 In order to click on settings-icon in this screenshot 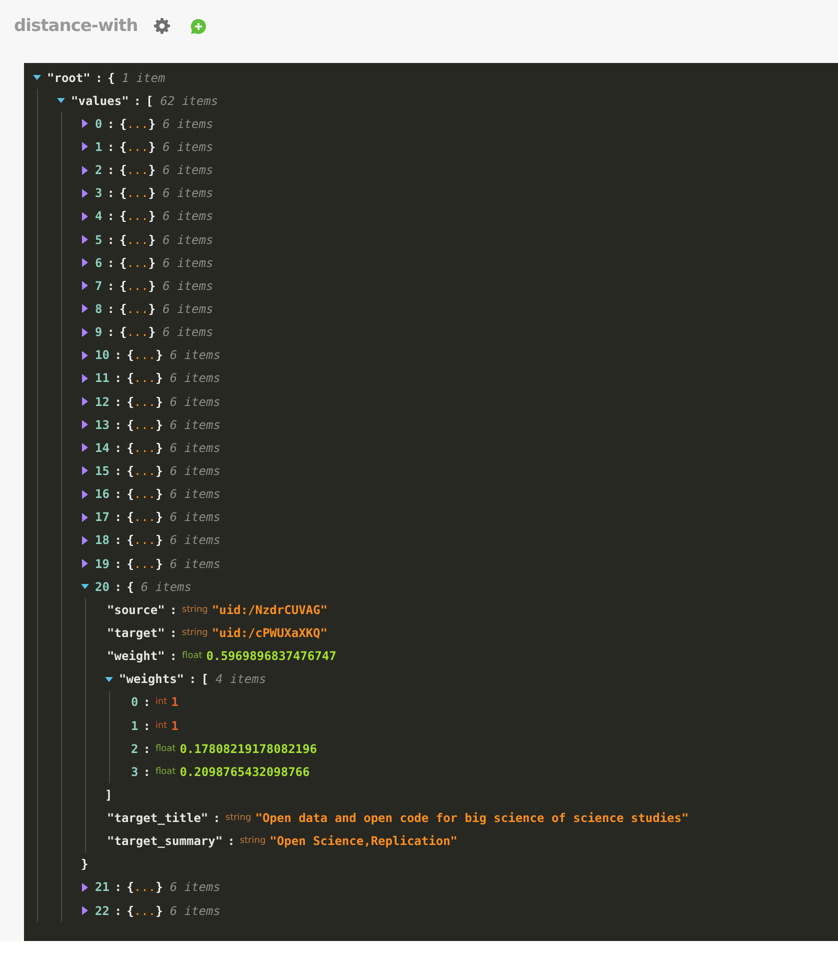, I will do `click(162, 26)`.